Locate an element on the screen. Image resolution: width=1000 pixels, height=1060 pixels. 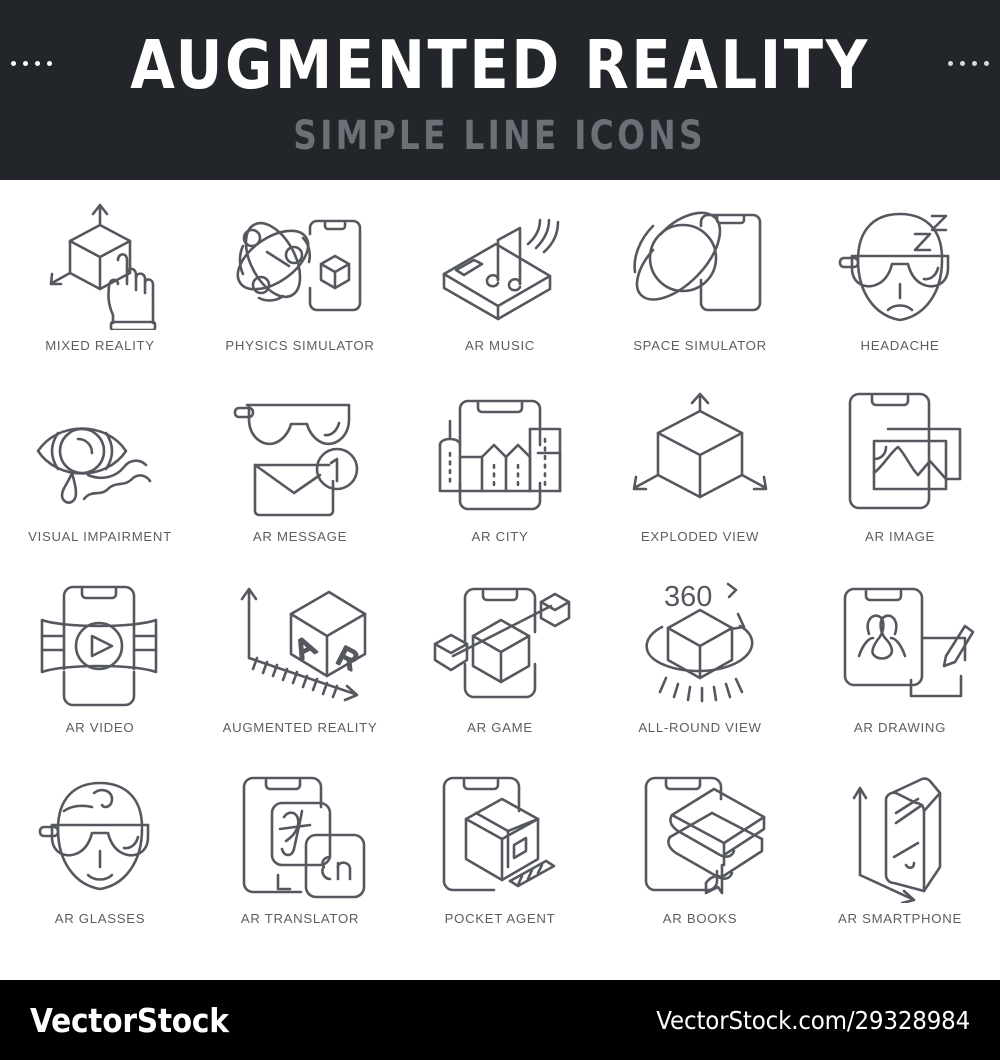
icon-cell-ar-game: AR GAME is located at coordinates (500, 671).